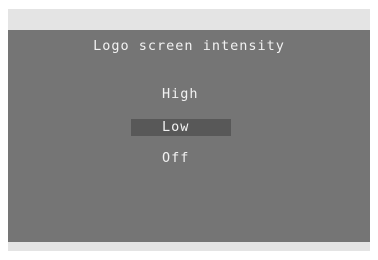  What do you see at coordinates (175, 127) in the screenshot?
I see `menu-option-low: Low` at bounding box center [175, 127].